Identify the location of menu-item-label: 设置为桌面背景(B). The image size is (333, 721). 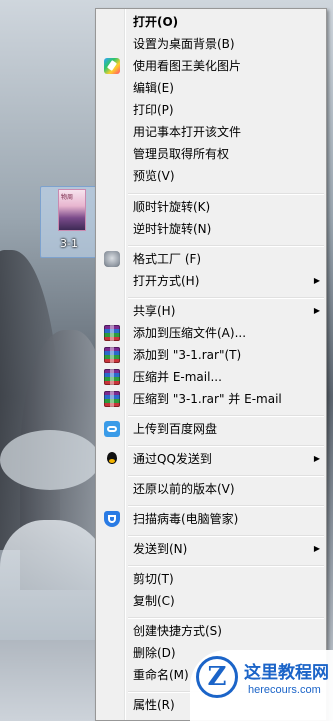
(184, 44).